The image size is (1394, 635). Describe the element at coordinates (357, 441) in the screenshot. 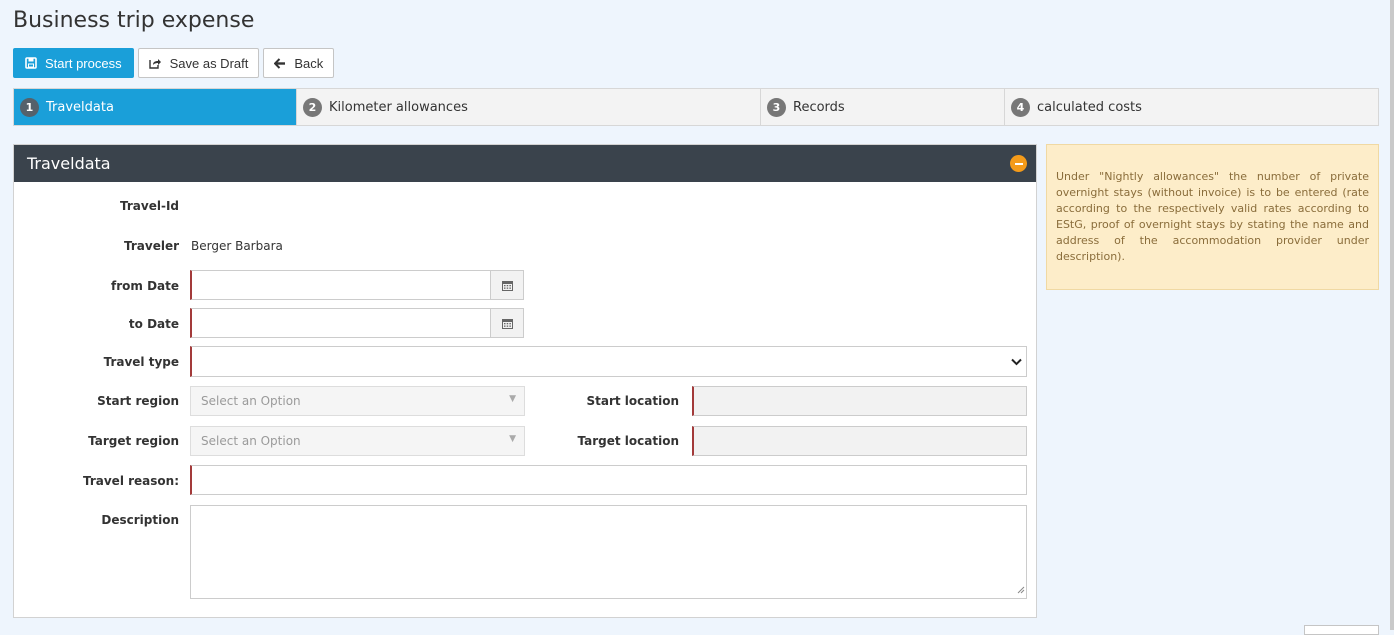

I see `target-region-select: Select an Option ▼` at that location.